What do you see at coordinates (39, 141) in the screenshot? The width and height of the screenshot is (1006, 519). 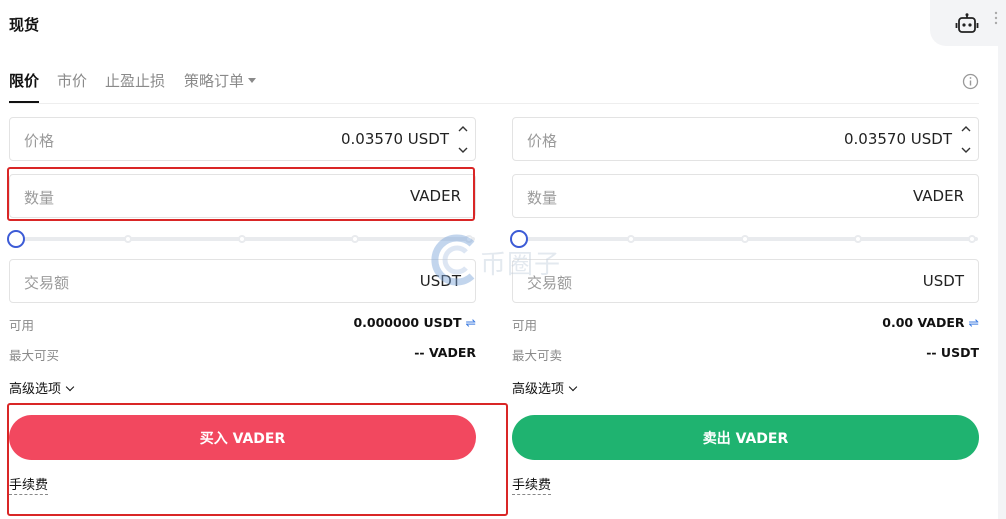 I see `buy-price-label: 价格` at bounding box center [39, 141].